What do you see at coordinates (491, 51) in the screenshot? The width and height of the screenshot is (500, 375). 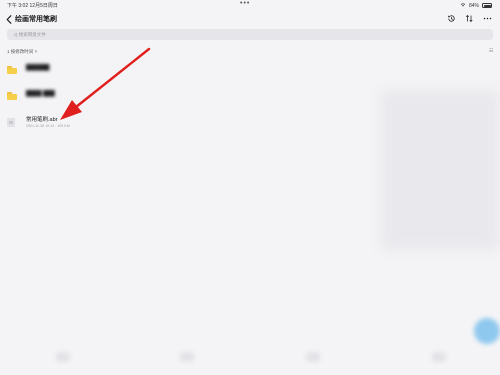 I see `view-toggle-button: ☷` at bounding box center [491, 51].